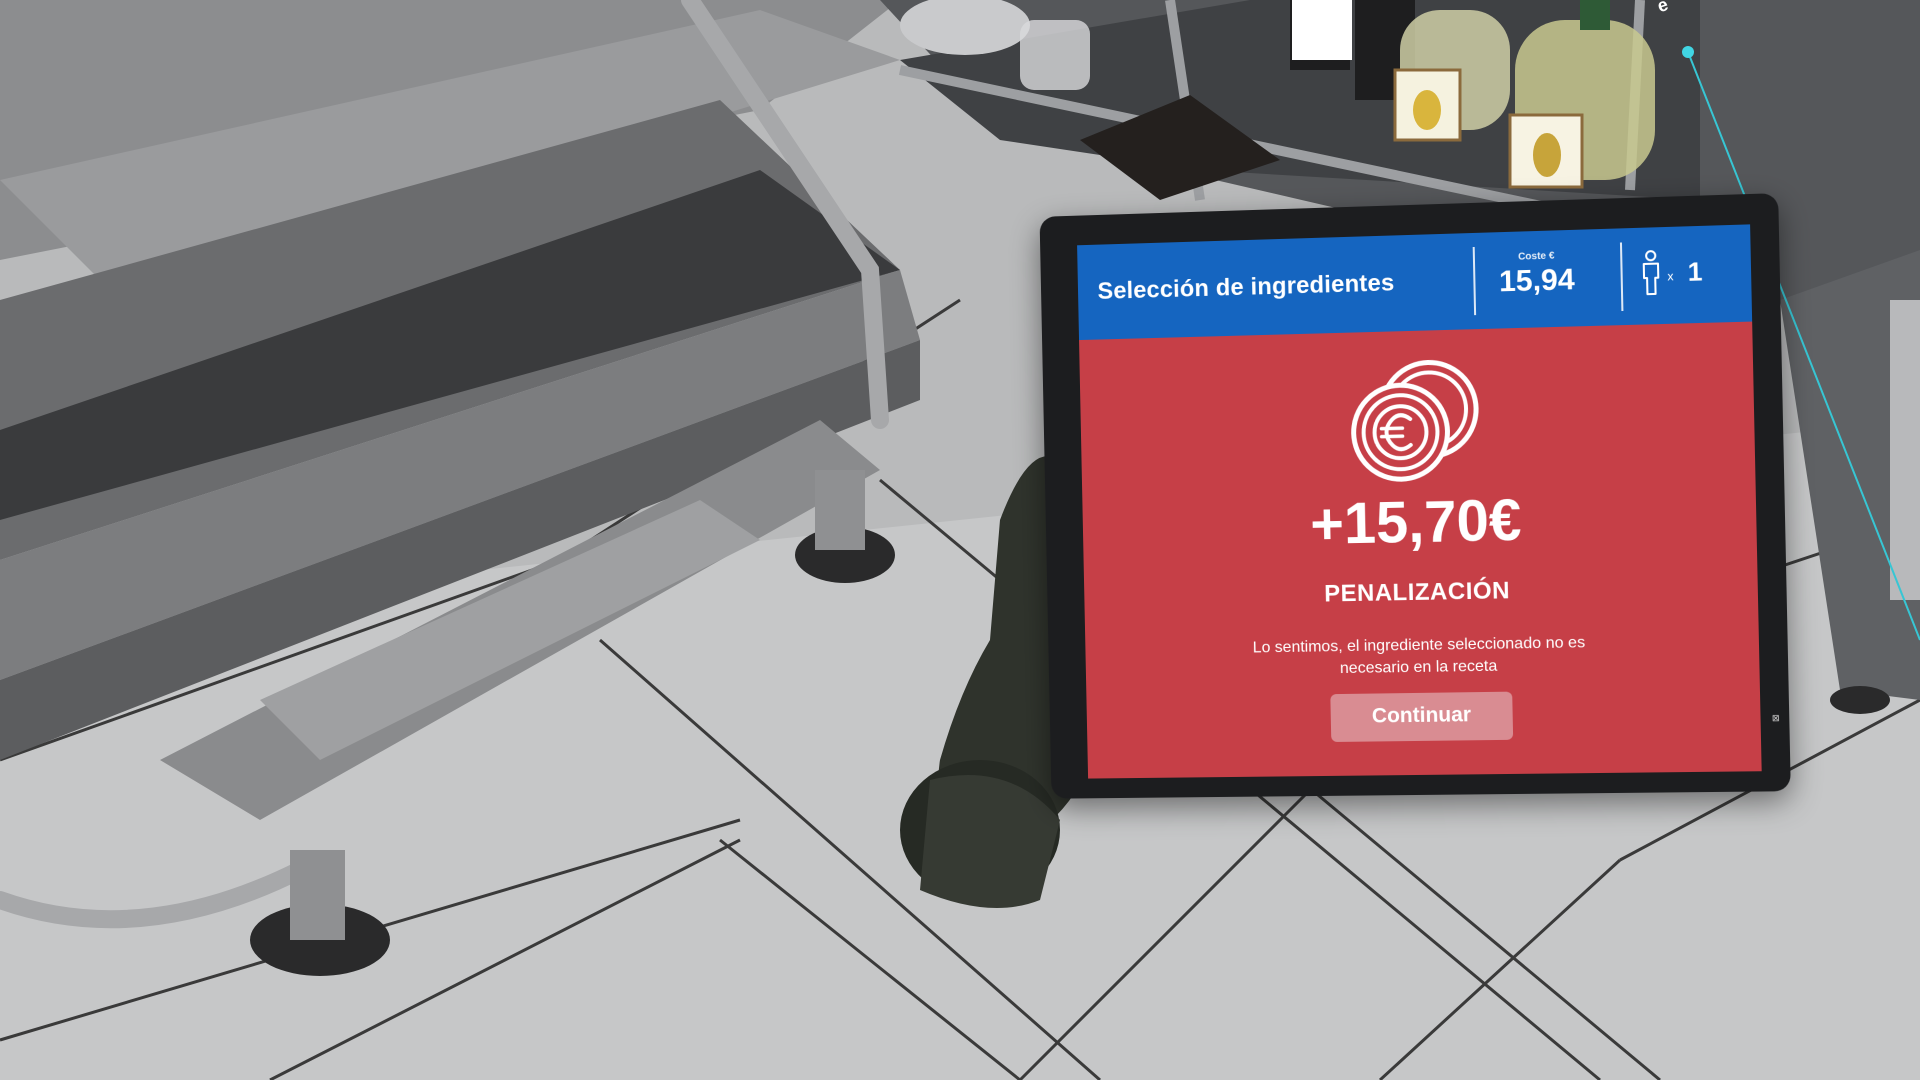 This screenshot has width=1920, height=1080. I want to click on header-title: Selección de ingredientes, so click(1246, 287).